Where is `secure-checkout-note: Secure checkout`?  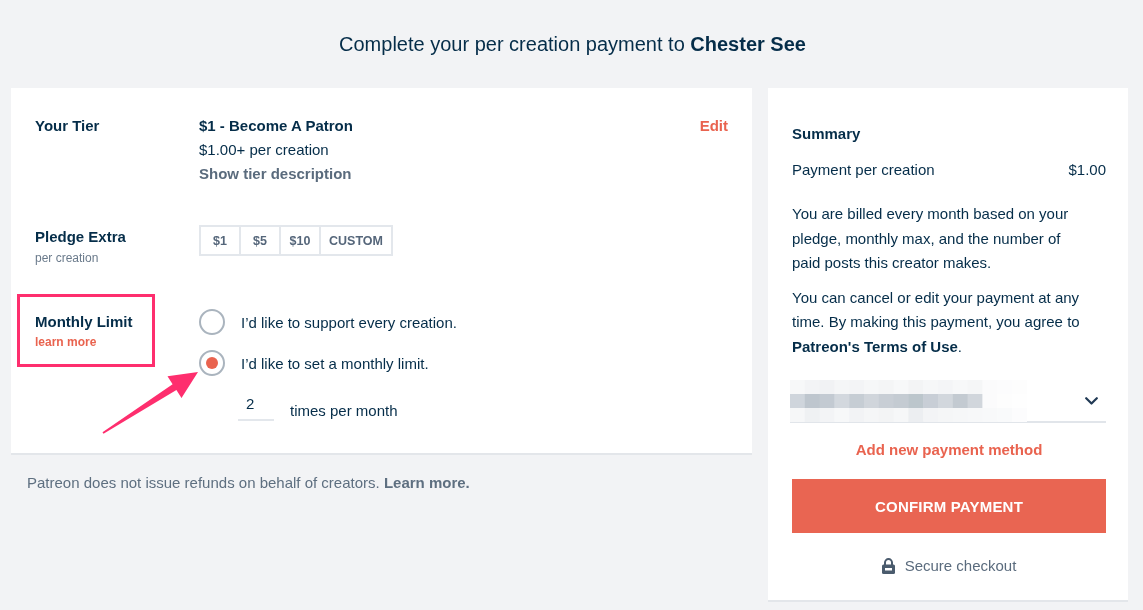 secure-checkout-note: Secure checkout is located at coordinates (960, 565).